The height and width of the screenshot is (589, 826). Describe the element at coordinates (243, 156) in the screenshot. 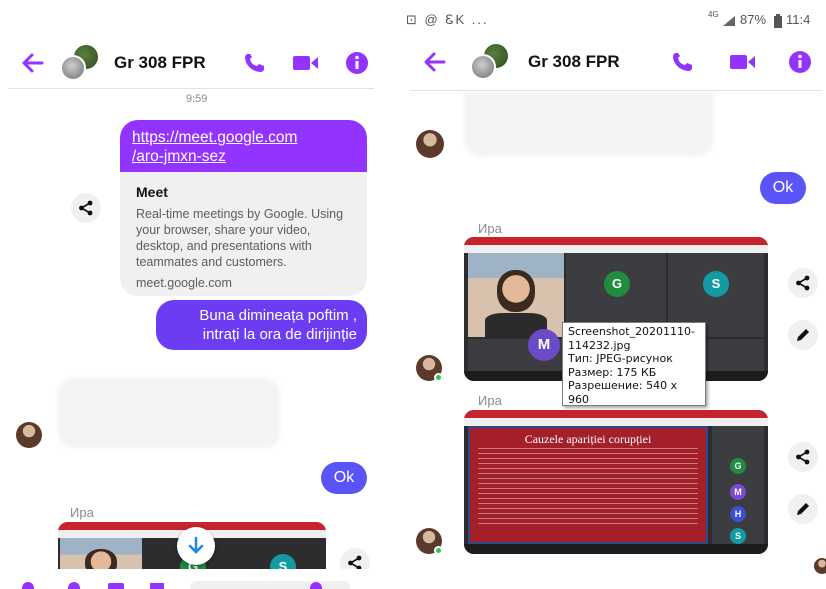

I see `meet-link-line2: /aro-jmxn-sez` at that location.